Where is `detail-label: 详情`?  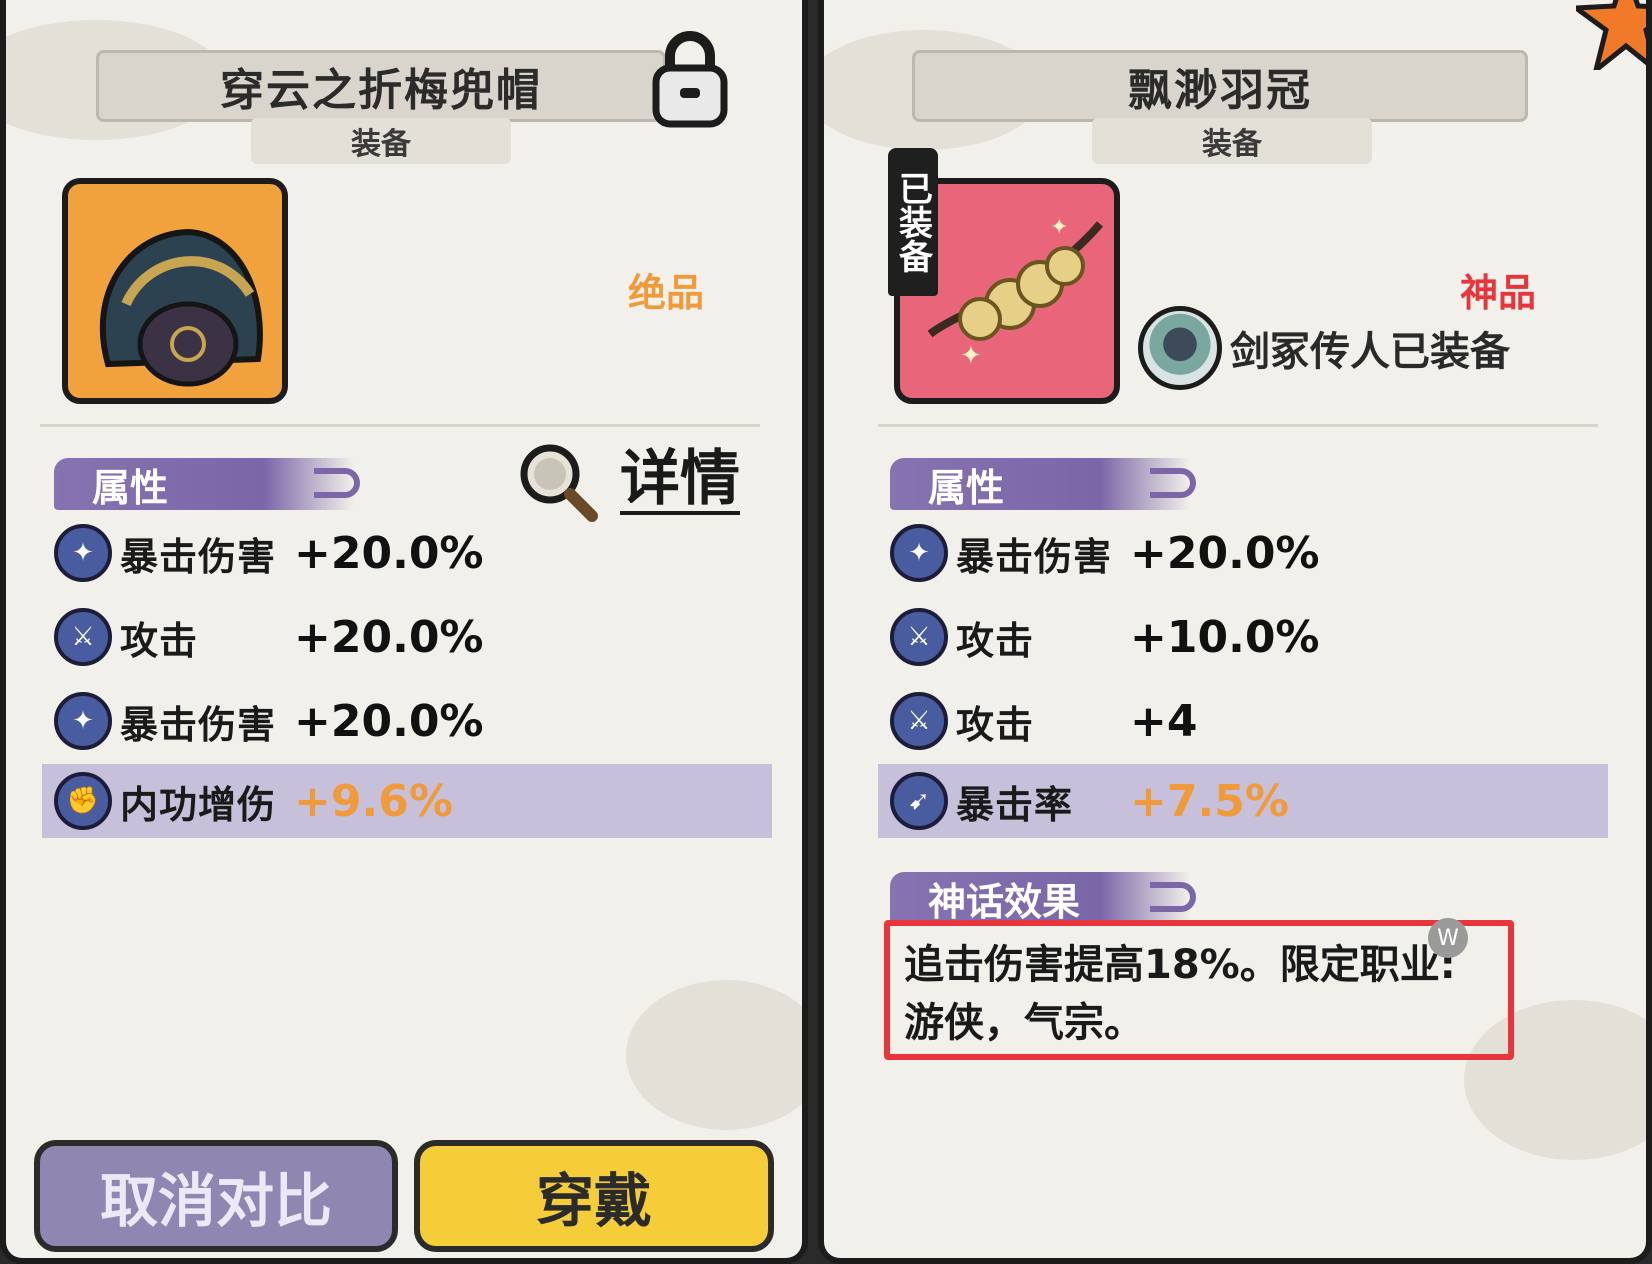
detail-label: 详情 is located at coordinates (680, 479).